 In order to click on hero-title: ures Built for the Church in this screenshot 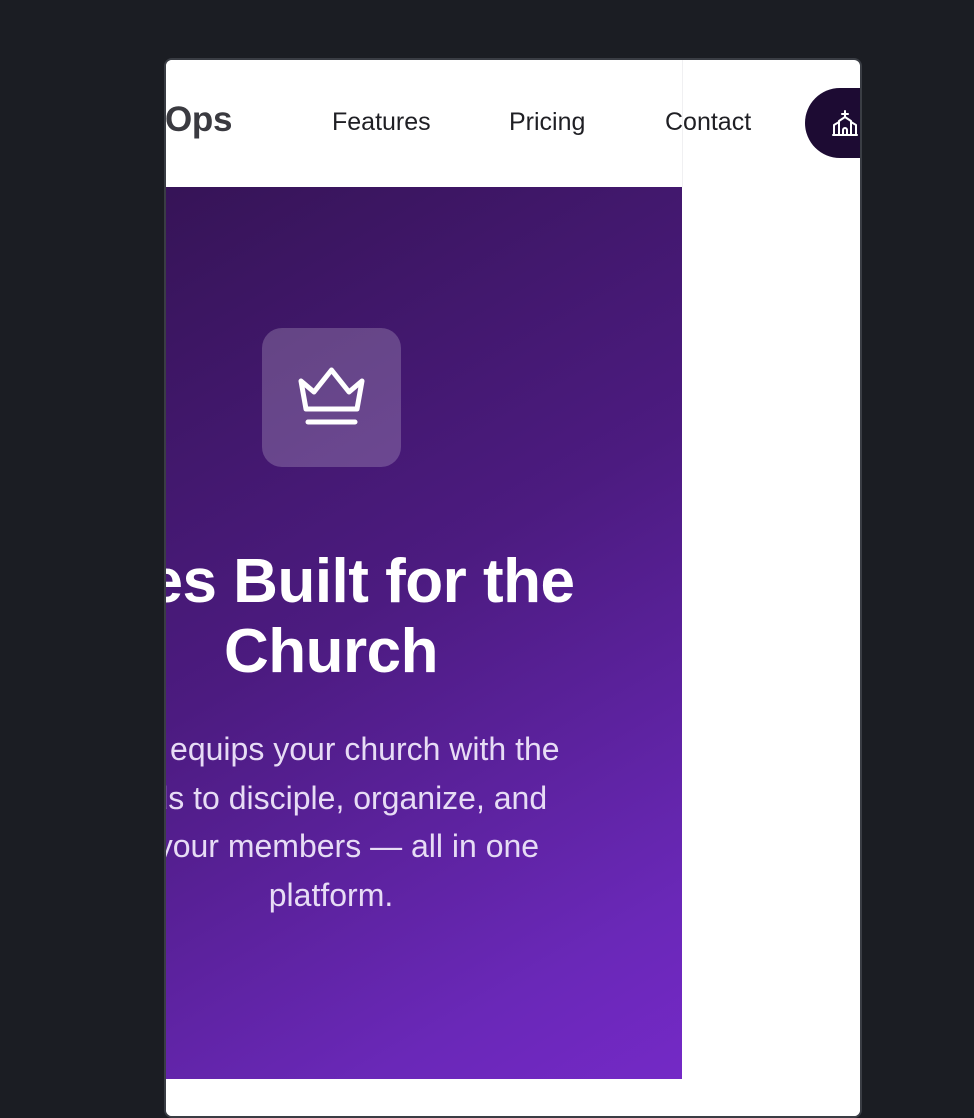, I will do `click(423, 617)`.